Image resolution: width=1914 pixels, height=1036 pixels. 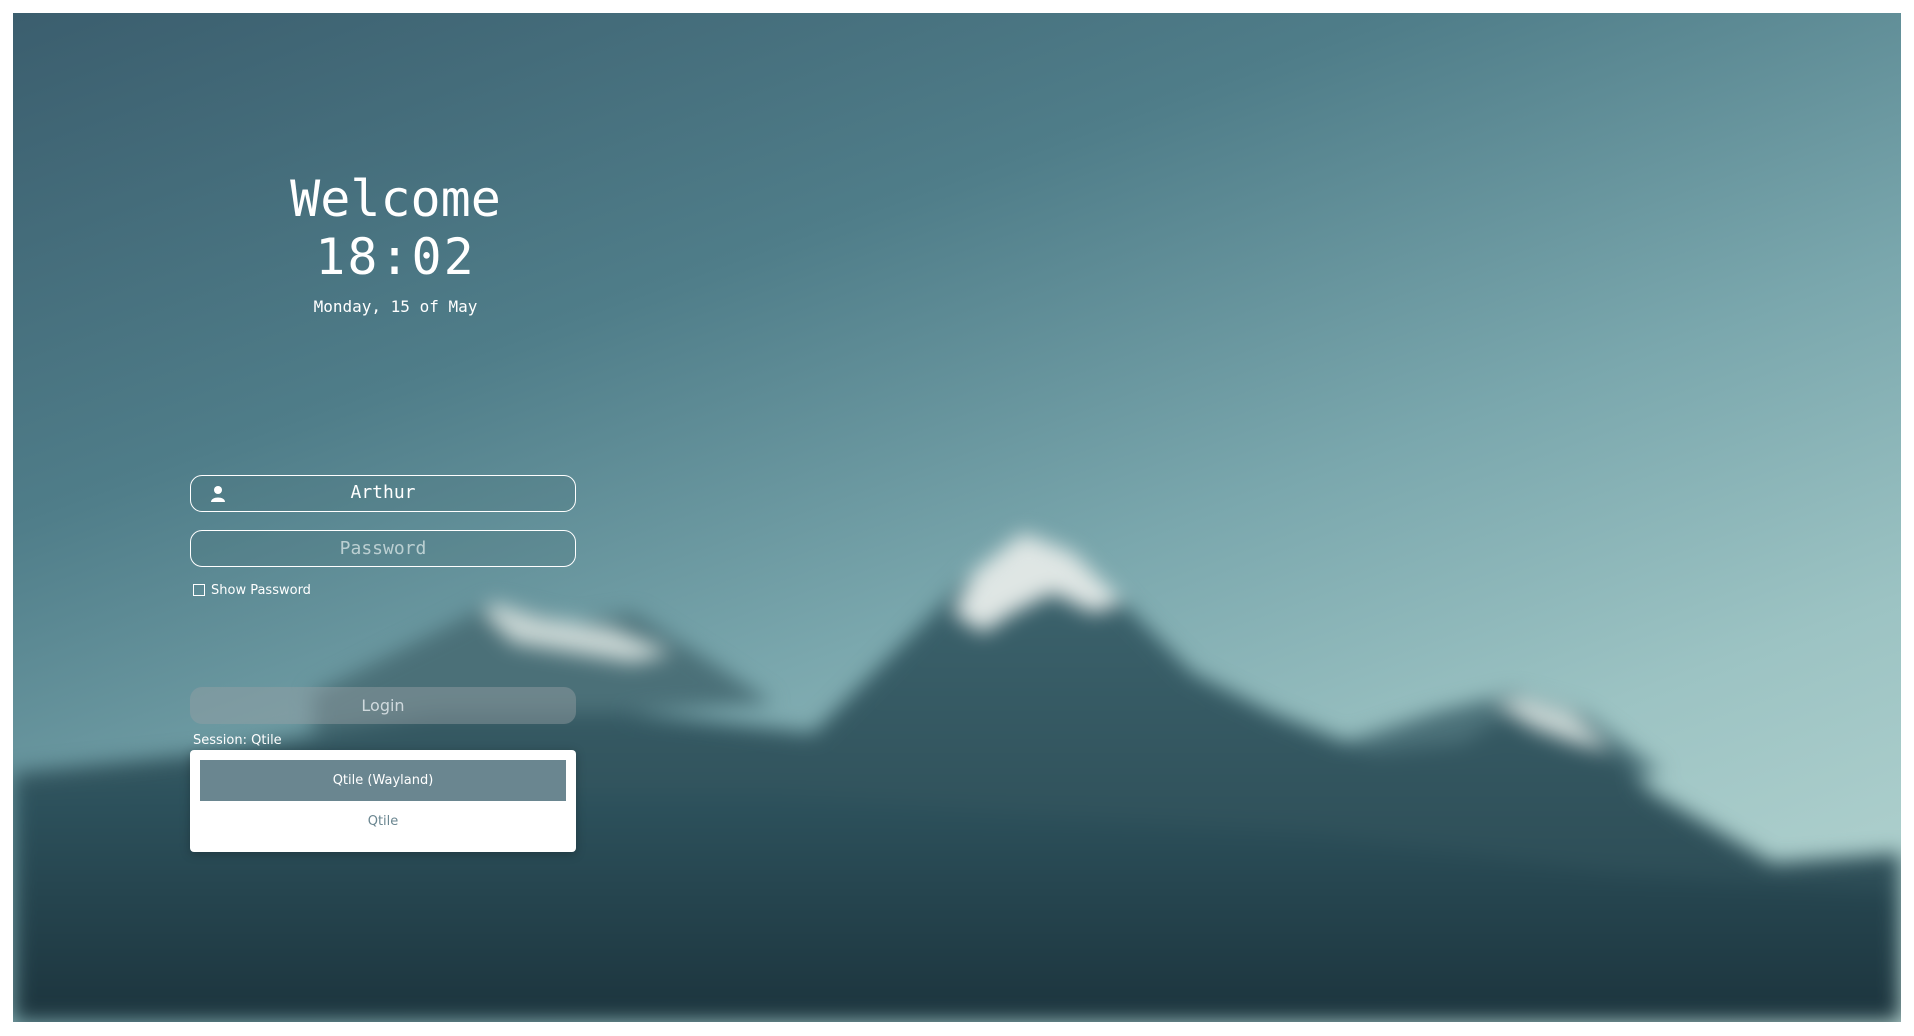 What do you see at coordinates (383, 780) in the screenshot?
I see `session-option-qtile-wayland: Qtile (Wayland)` at bounding box center [383, 780].